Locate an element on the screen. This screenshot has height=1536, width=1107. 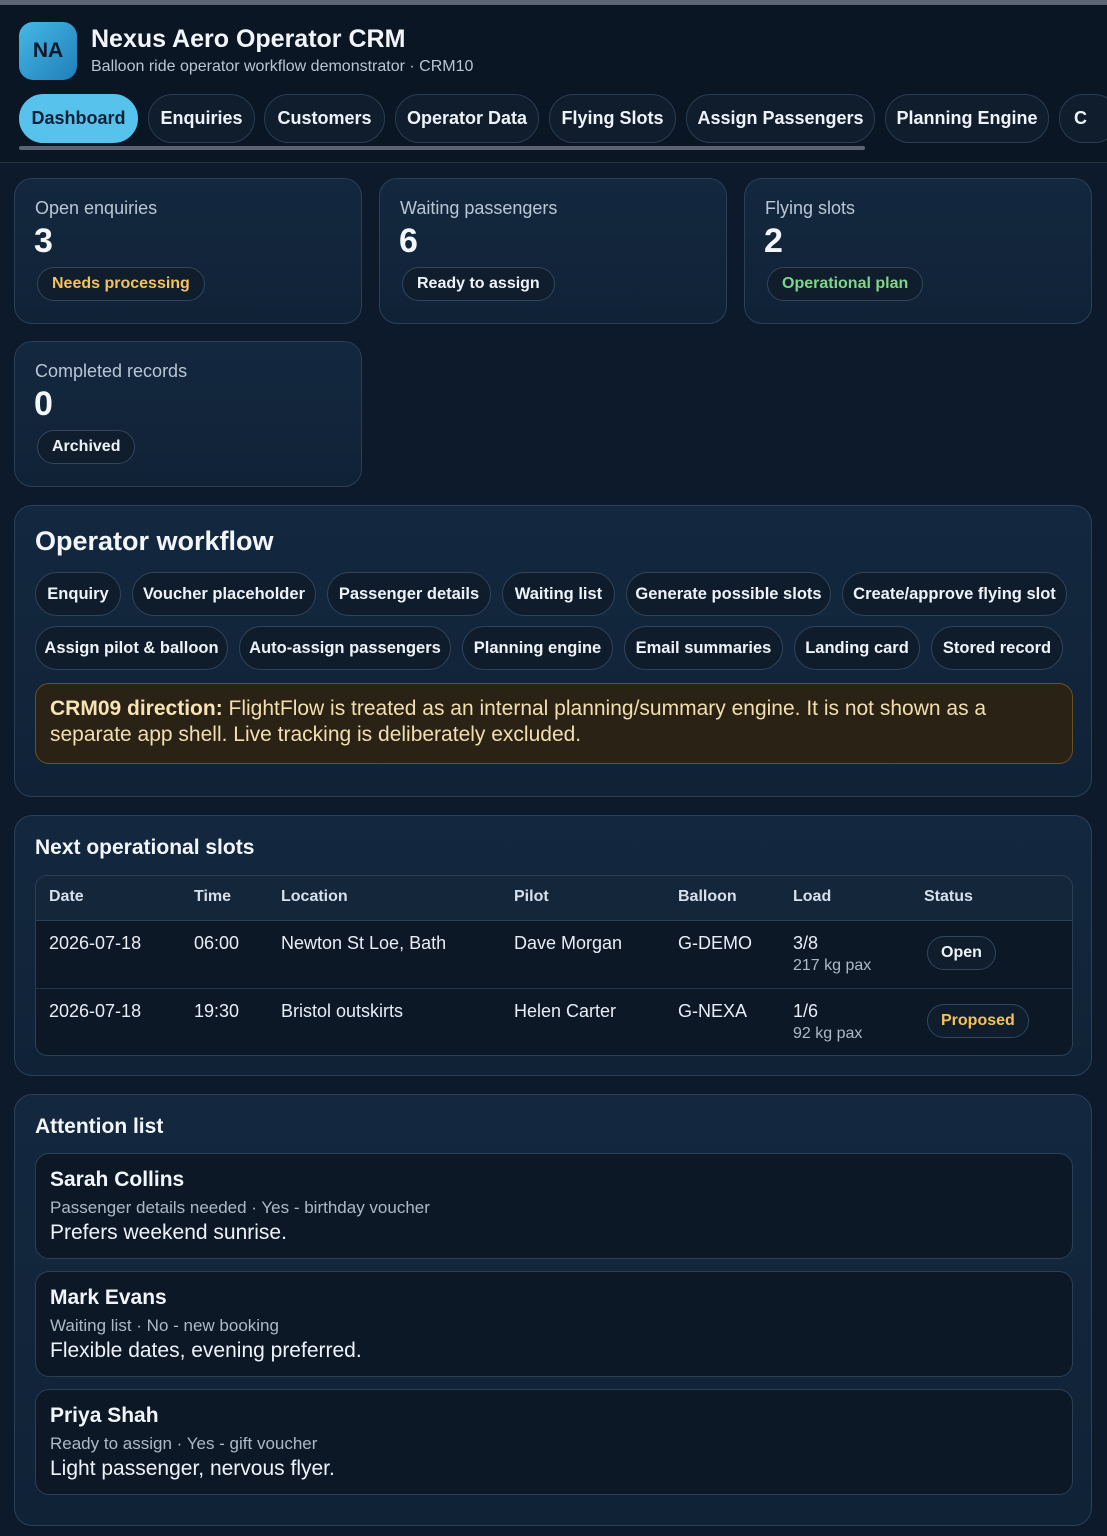
workflow-step-landing-card: Landing card is located at coordinates (857, 648).